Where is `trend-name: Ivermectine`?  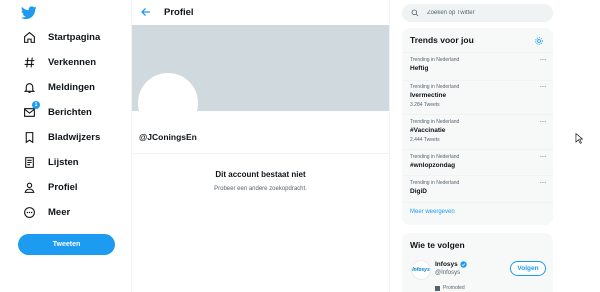
trend-name: Ivermectine is located at coordinates (428, 95).